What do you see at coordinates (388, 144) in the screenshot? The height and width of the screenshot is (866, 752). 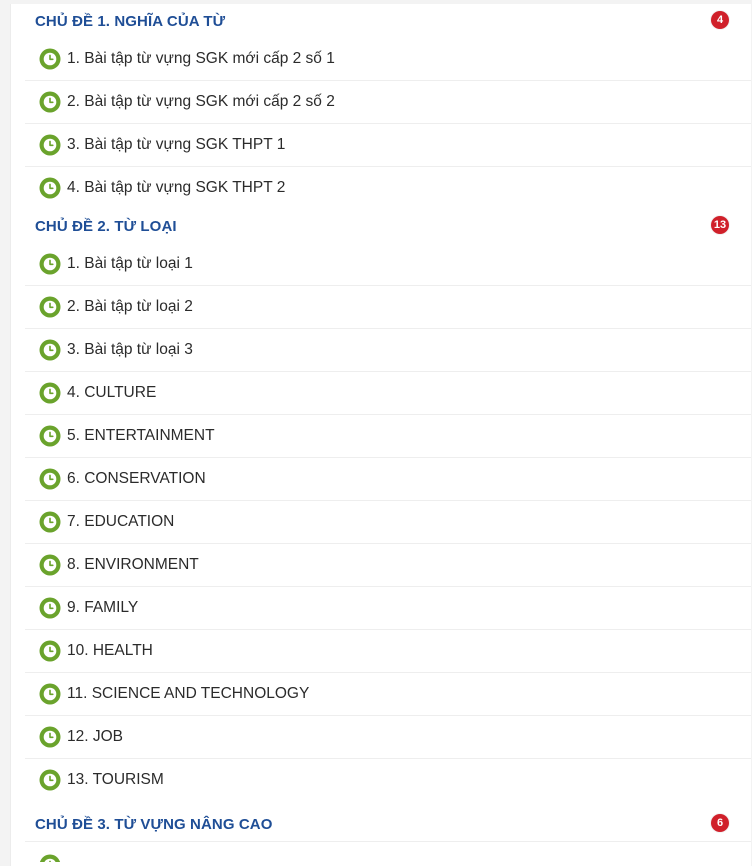 I see `lesson-item: 3. Bài tập từ vựng SGK THPT 1` at bounding box center [388, 144].